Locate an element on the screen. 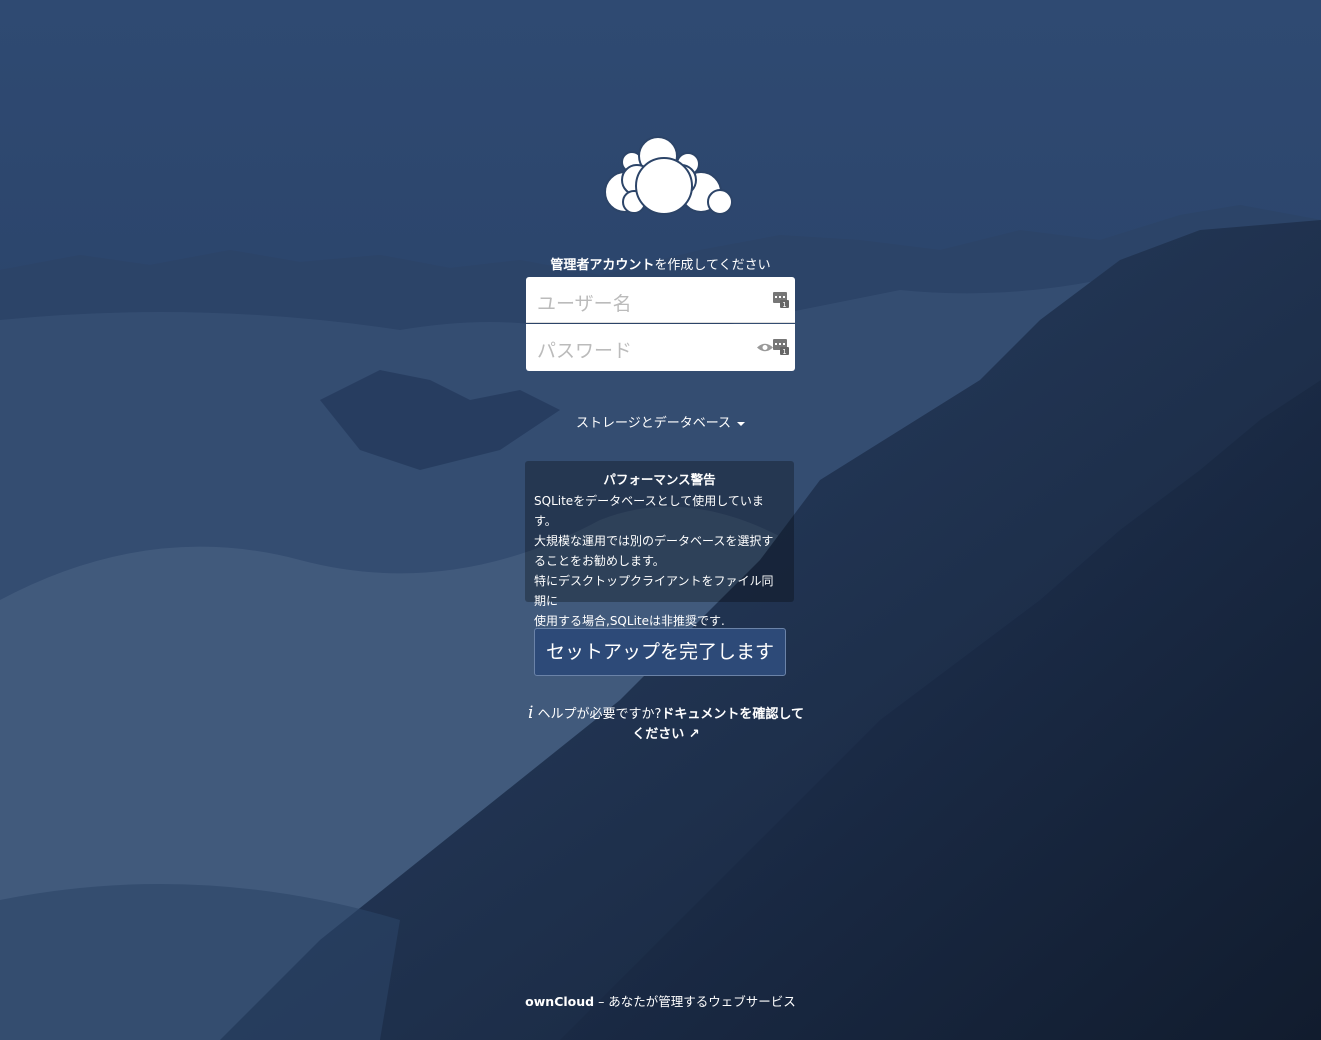 This screenshot has width=1321, height=1040. warning-title: パフォーマンス警告 is located at coordinates (659, 479).